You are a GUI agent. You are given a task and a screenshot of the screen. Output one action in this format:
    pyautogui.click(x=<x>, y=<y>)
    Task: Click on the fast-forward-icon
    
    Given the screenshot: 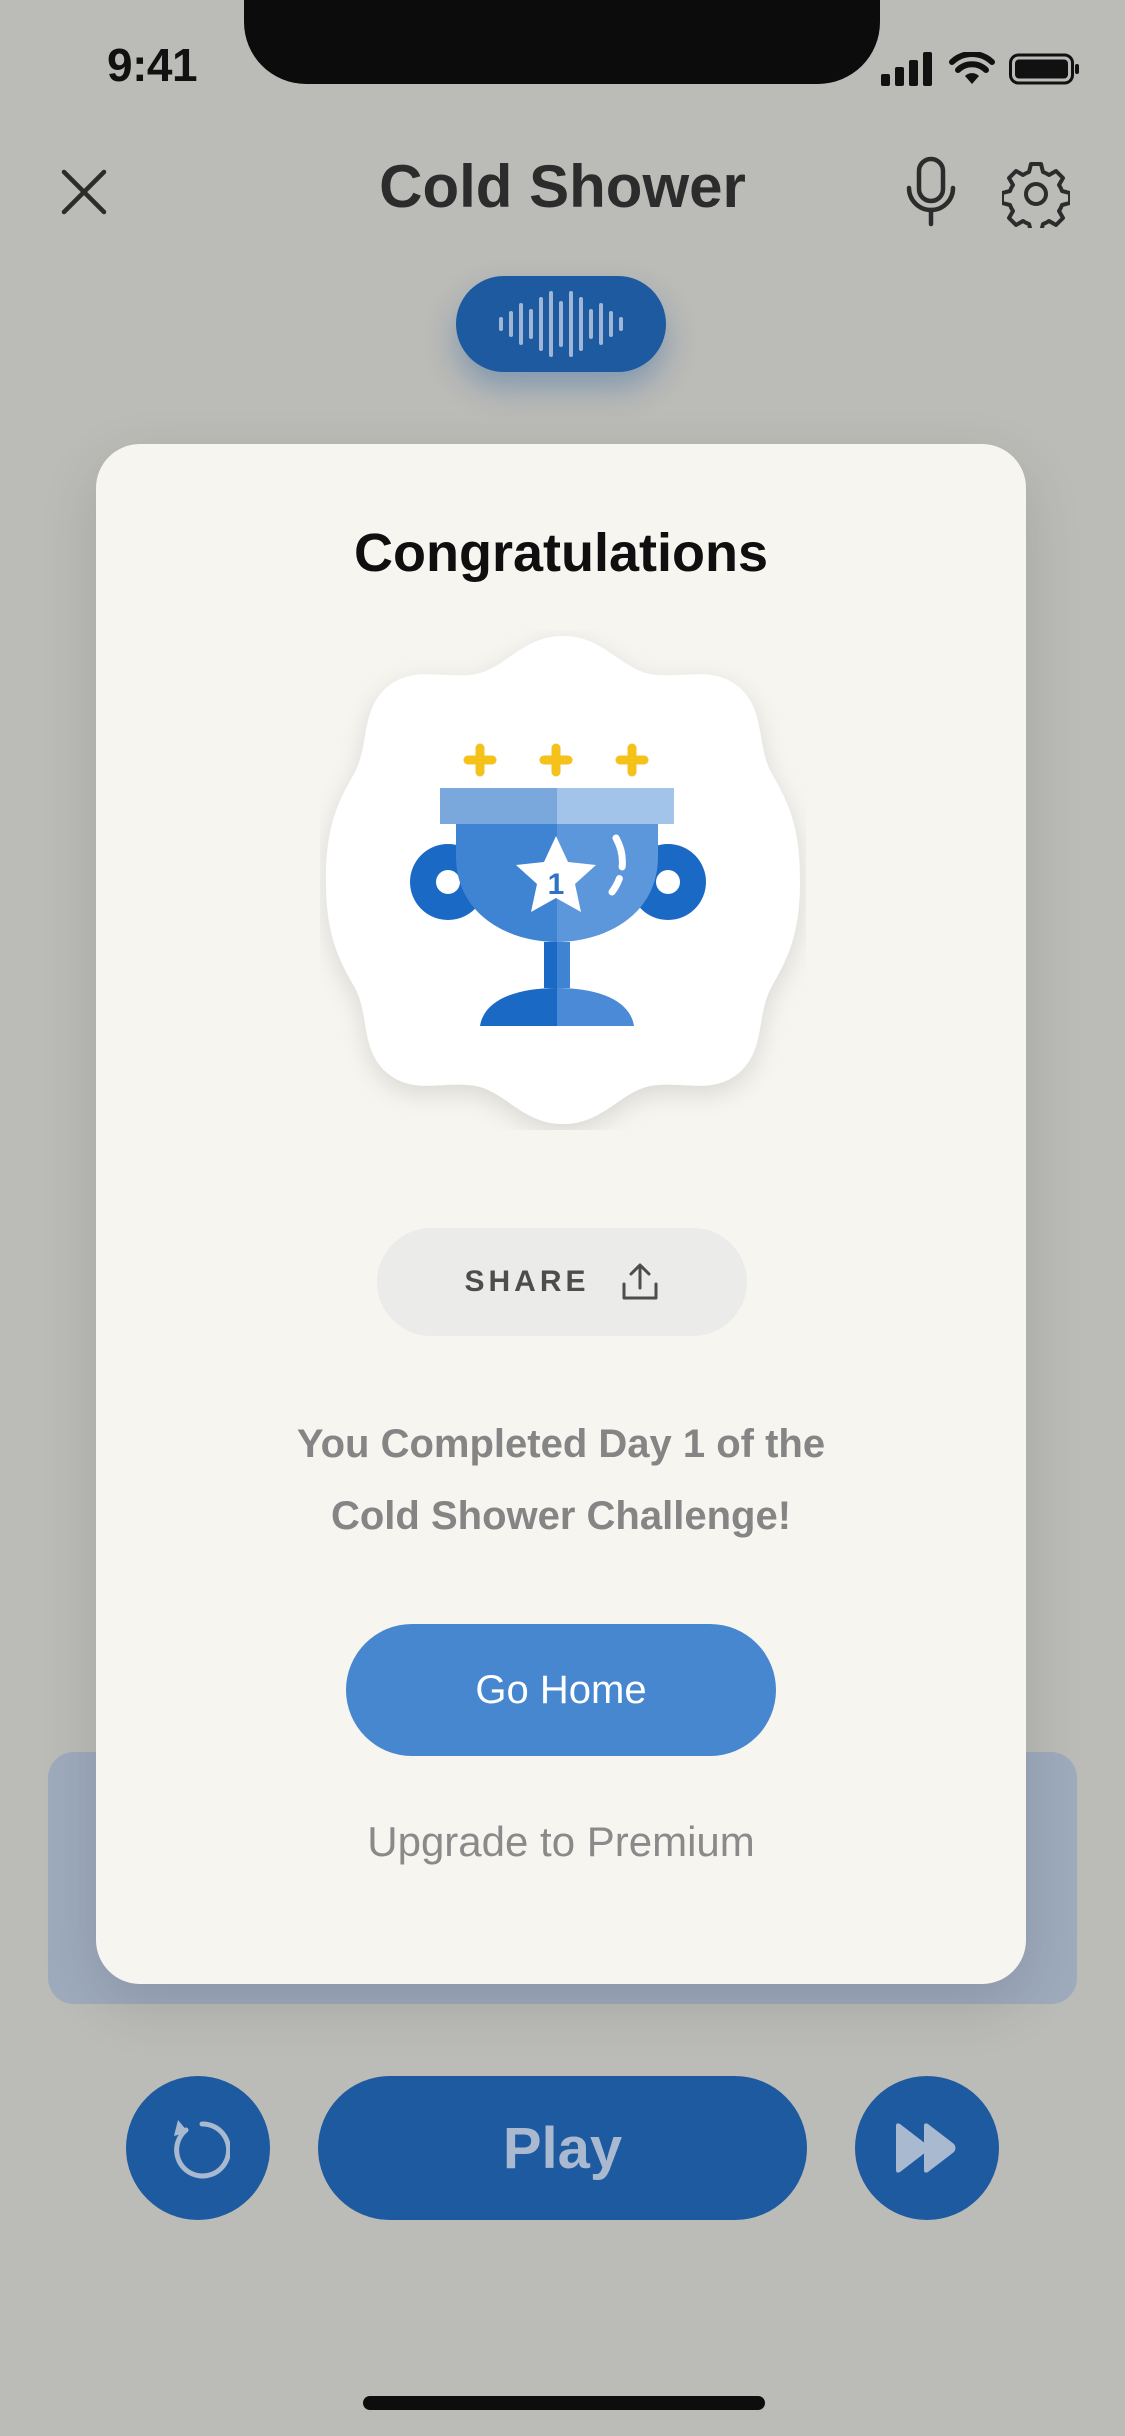 What is the action you would take?
    pyautogui.click(x=926, y=2148)
    